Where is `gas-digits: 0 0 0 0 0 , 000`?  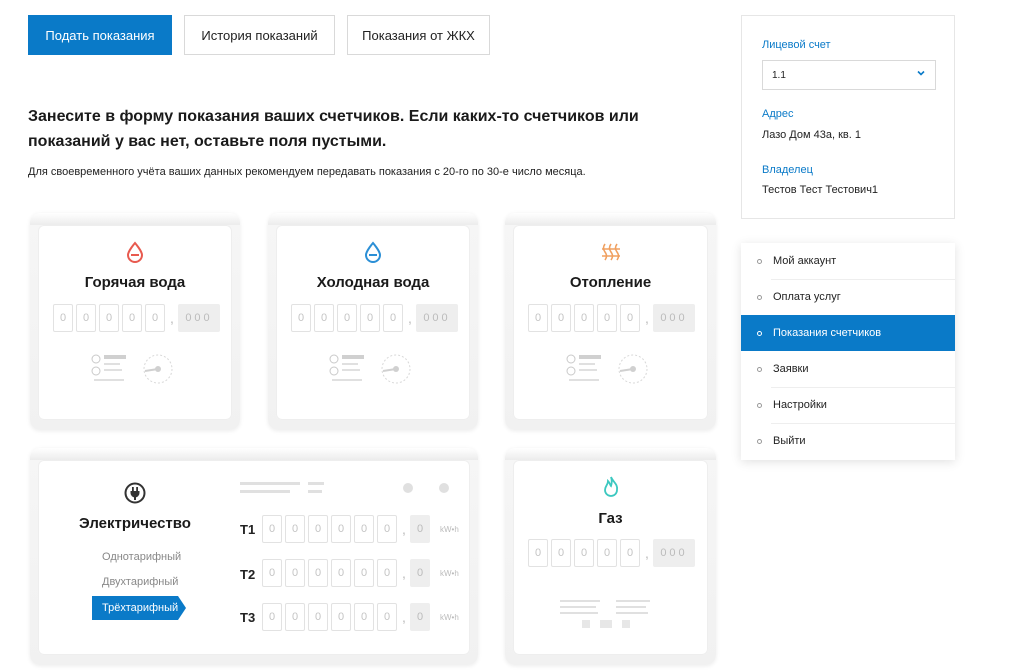
gas-digits: 0 0 0 0 0 , 000 is located at coordinates (611, 553).